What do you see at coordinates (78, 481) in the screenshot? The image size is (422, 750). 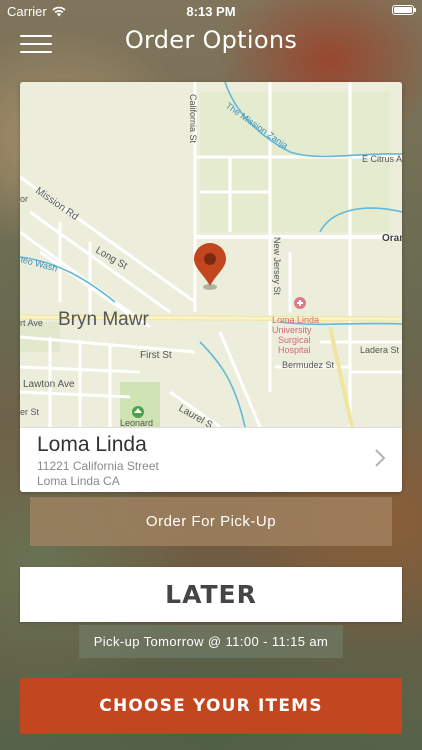 I see `location-address-line2: Loma Linda CA` at bounding box center [78, 481].